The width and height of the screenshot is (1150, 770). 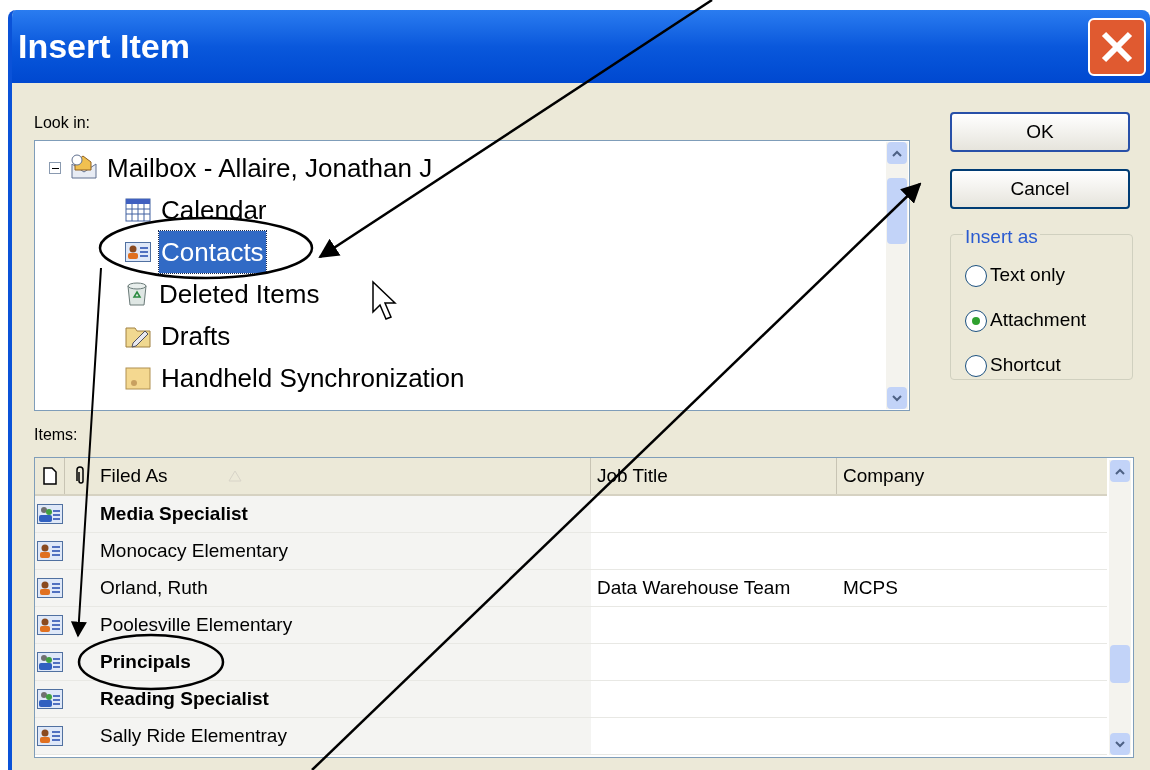 What do you see at coordinates (384, 301) in the screenshot?
I see `mouse-pointer-icon` at bounding box center [384, 301].